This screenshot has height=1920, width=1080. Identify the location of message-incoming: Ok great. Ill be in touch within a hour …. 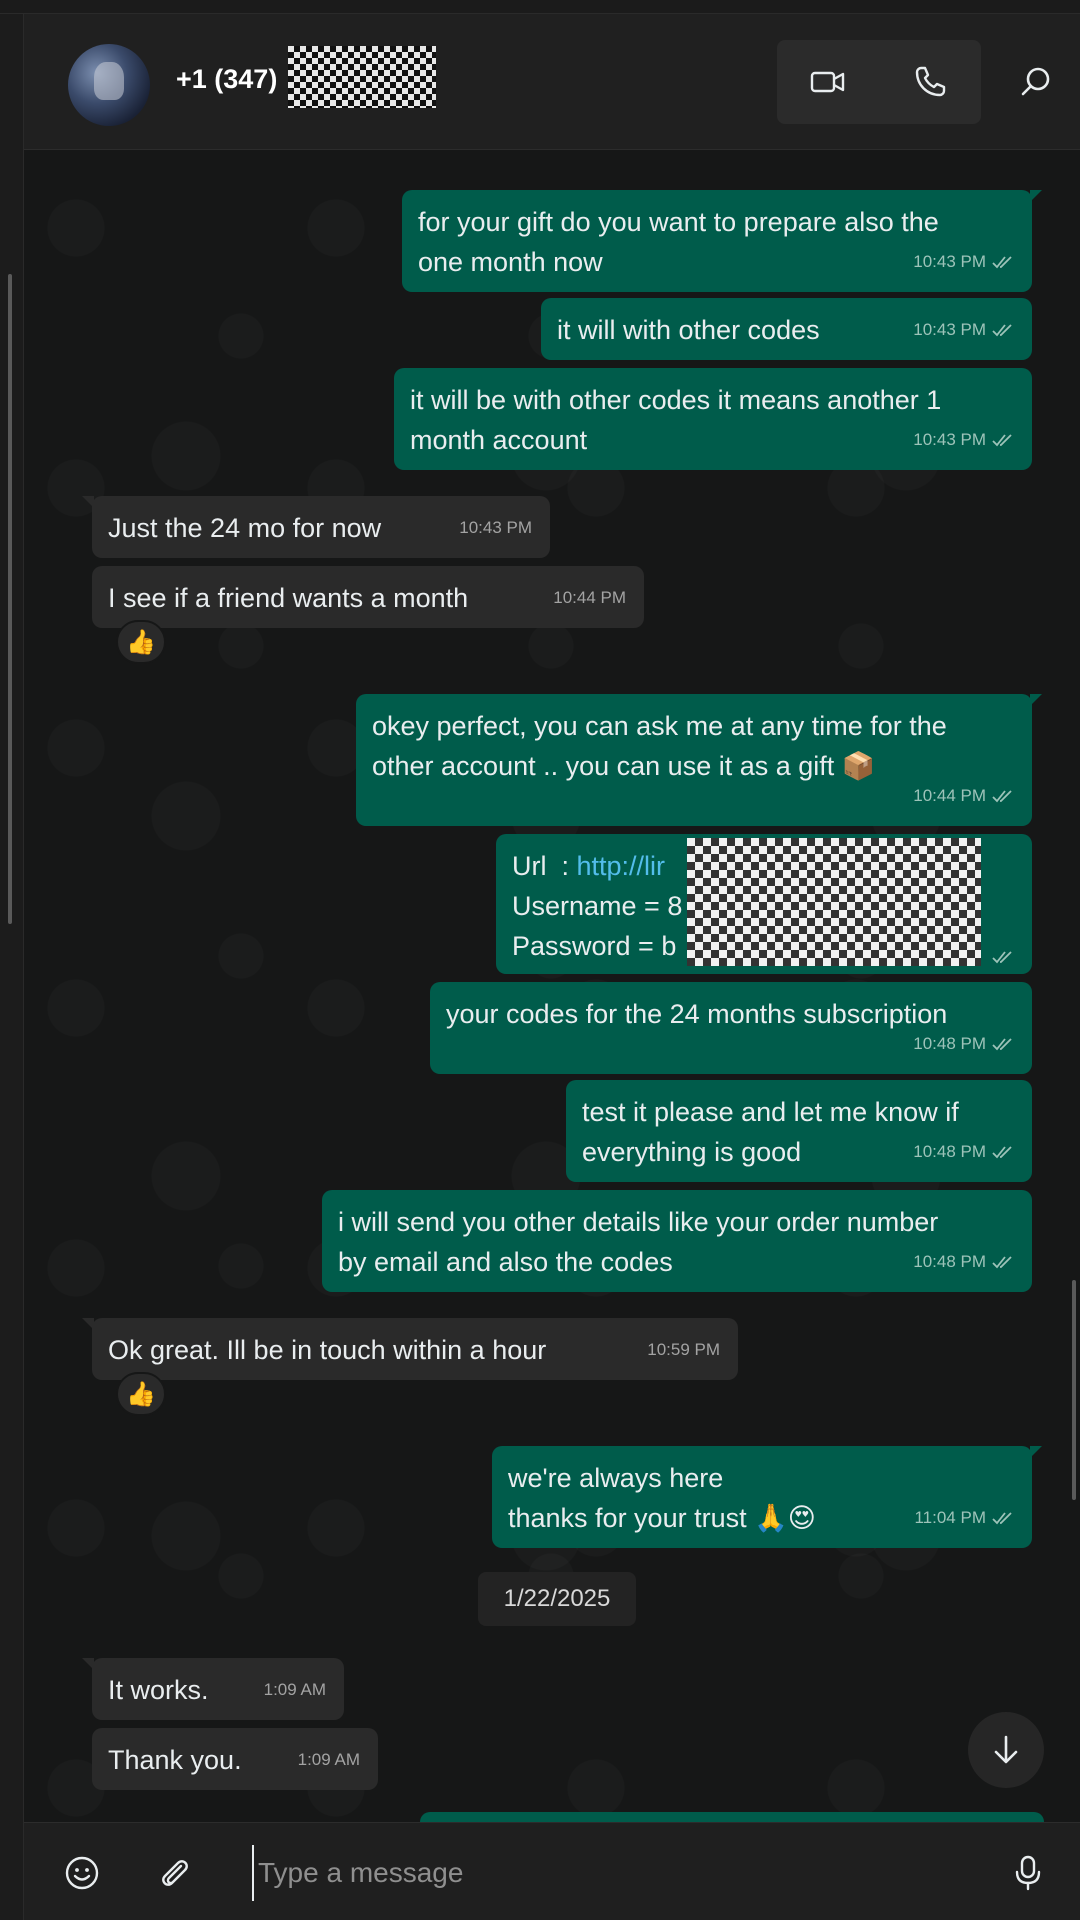
(410, 1349).